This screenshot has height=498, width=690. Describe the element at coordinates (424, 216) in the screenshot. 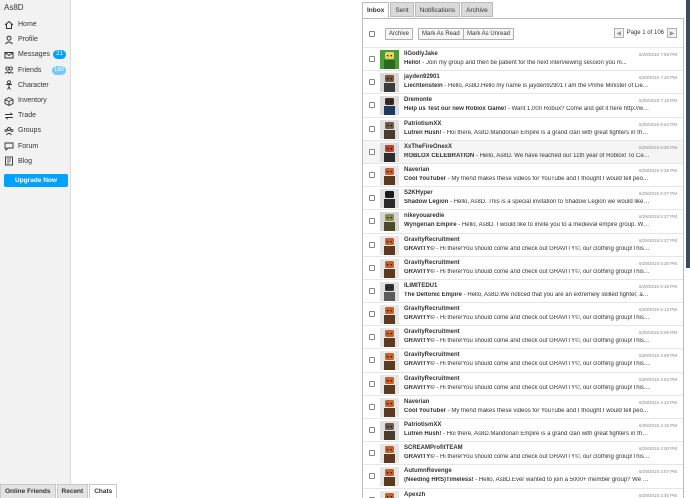

I see `sender-name: nikeyouaredie` at that location.